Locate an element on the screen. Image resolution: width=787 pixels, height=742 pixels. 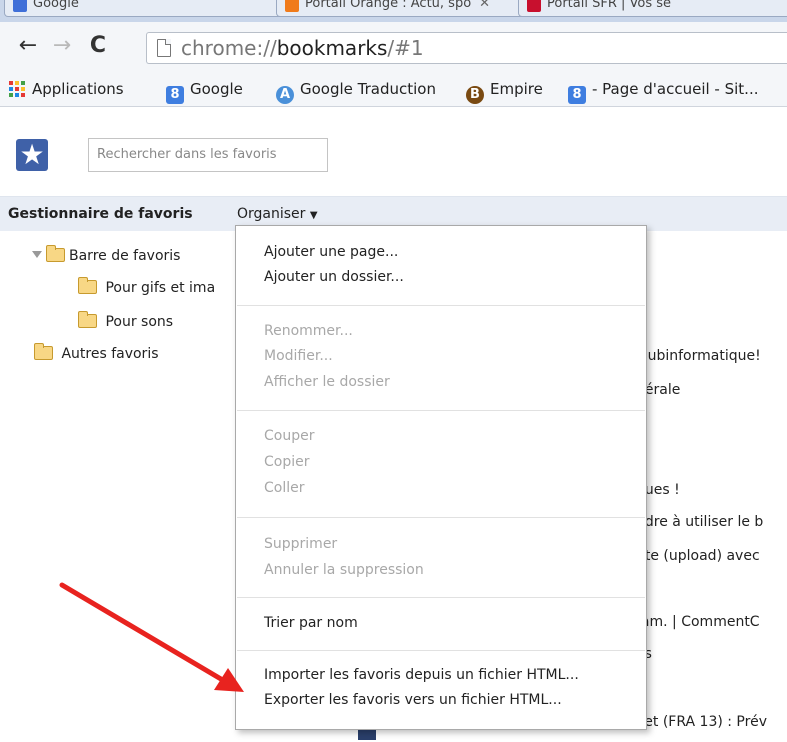
tree-item-pour-sons: Pour sons is located at coordinates (125, 320).